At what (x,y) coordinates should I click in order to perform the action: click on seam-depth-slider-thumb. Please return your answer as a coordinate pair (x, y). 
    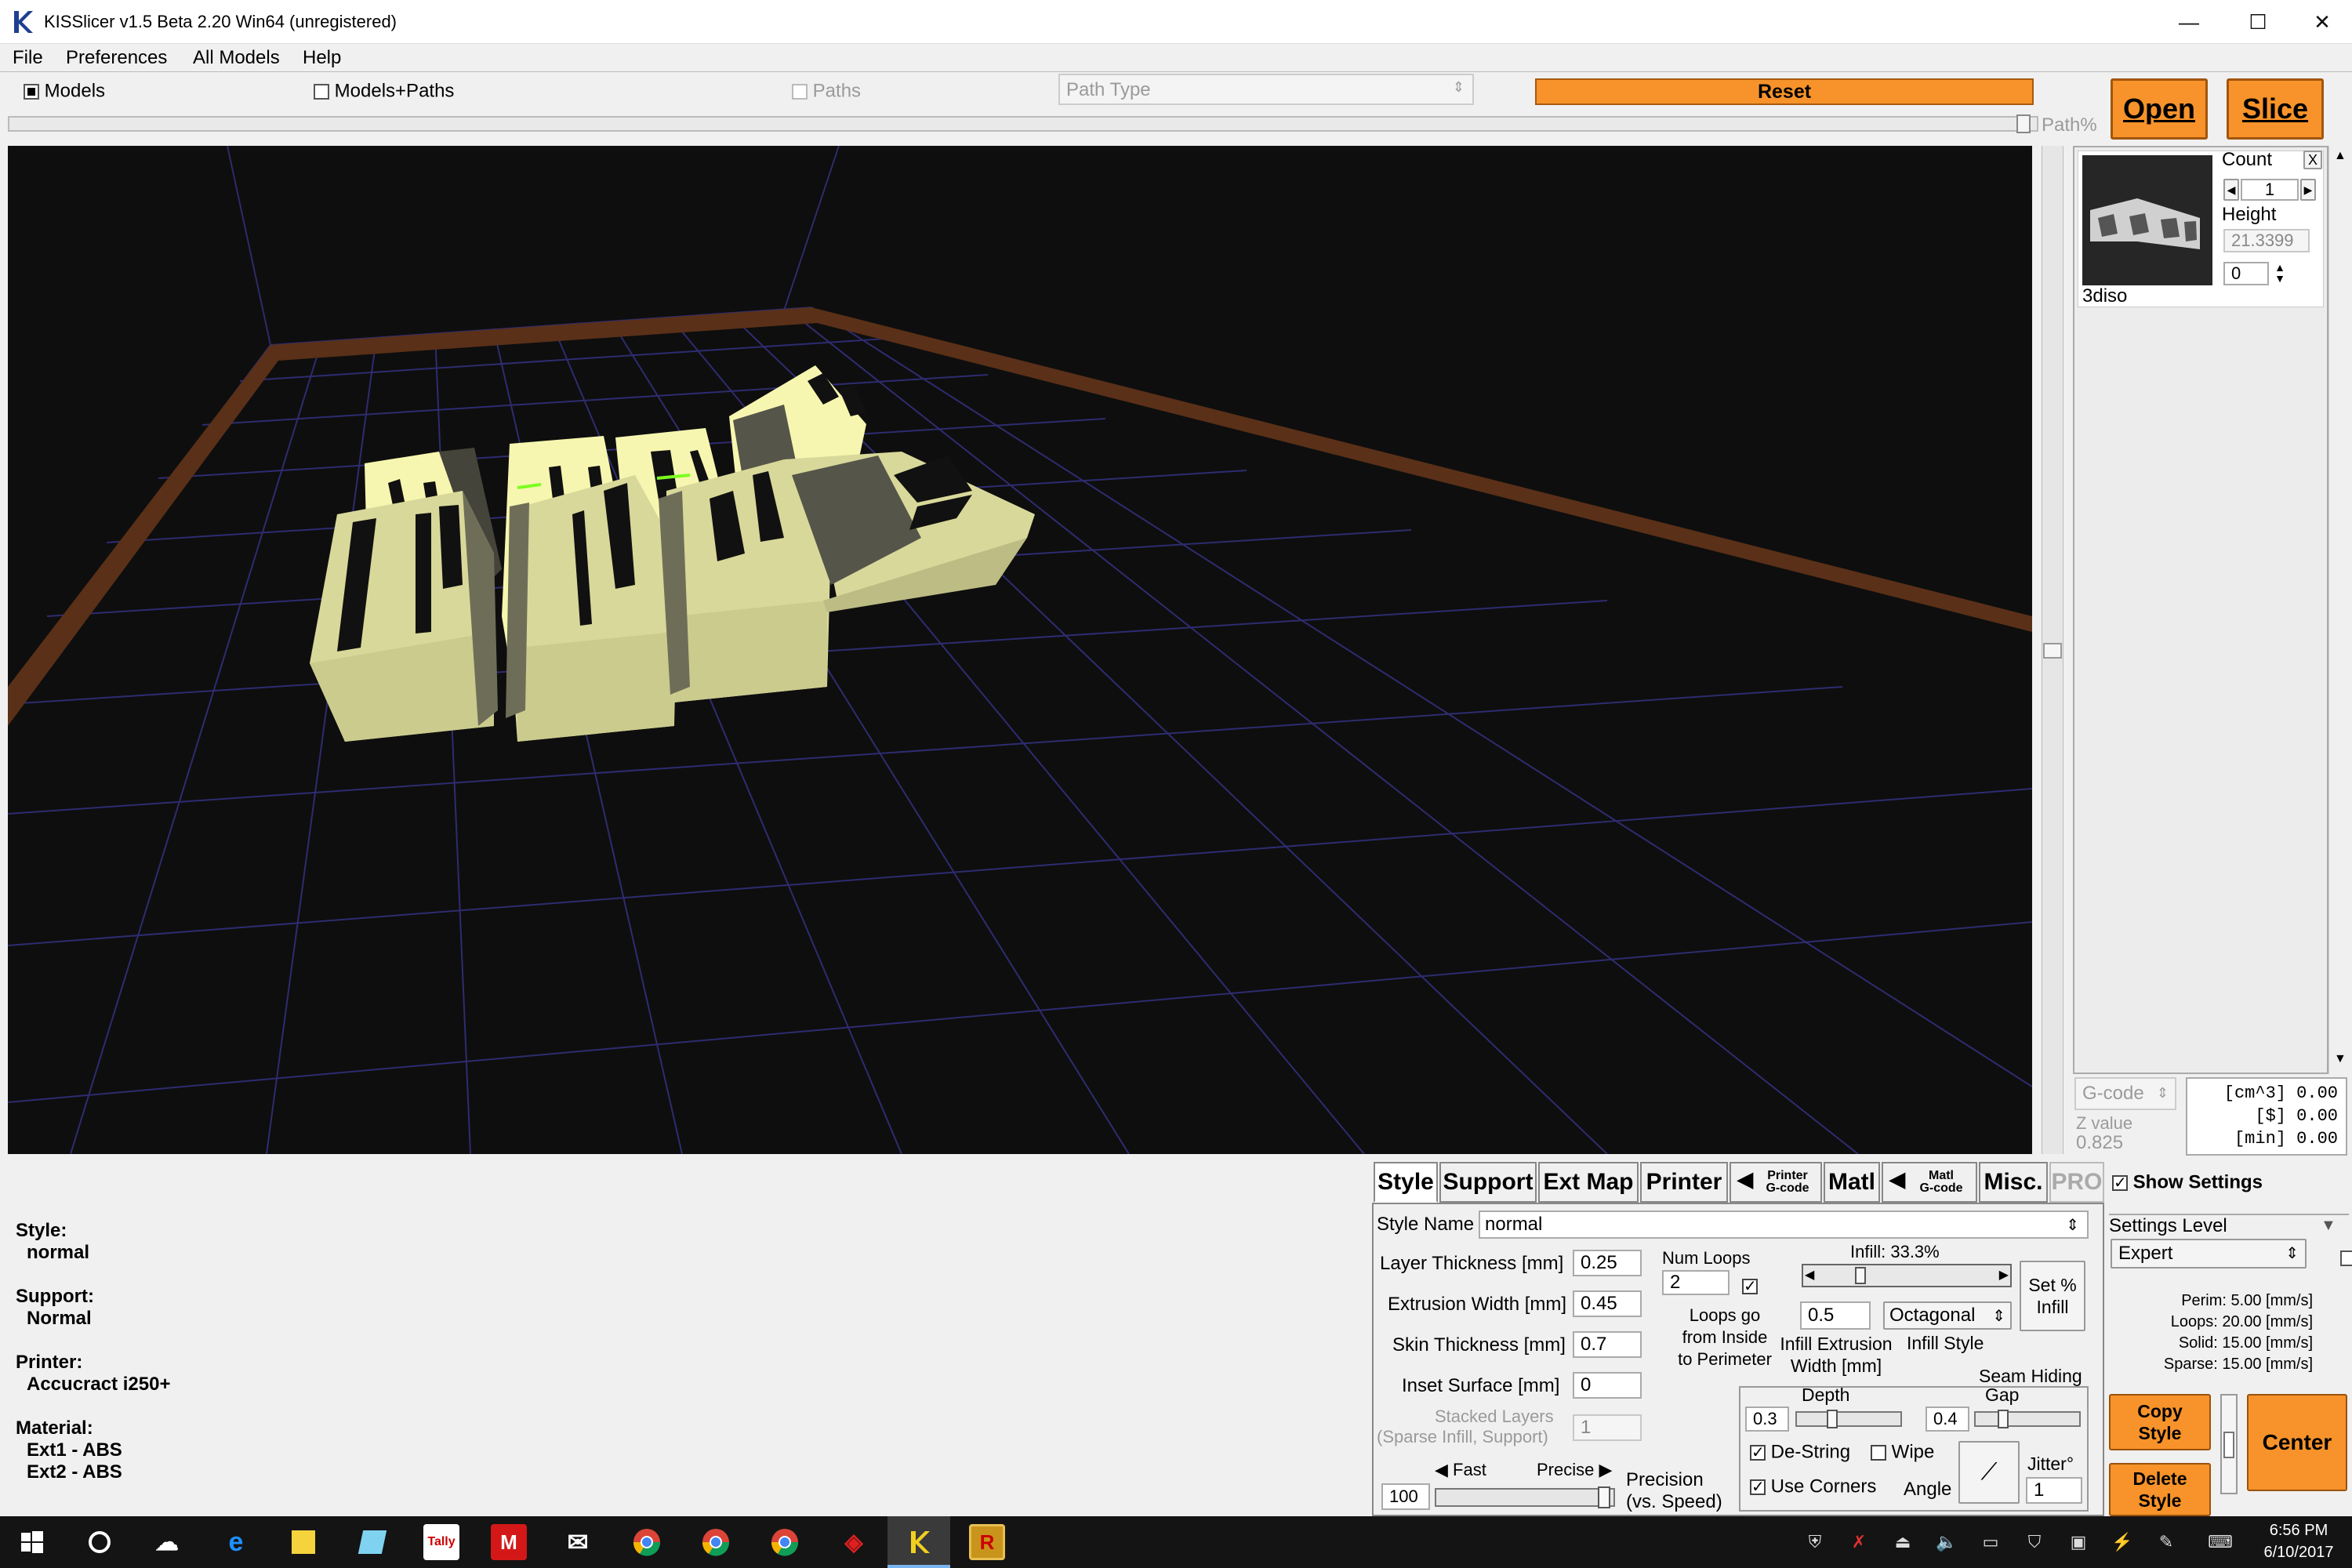
    Looking at the image, I should click on (1832, 1419).